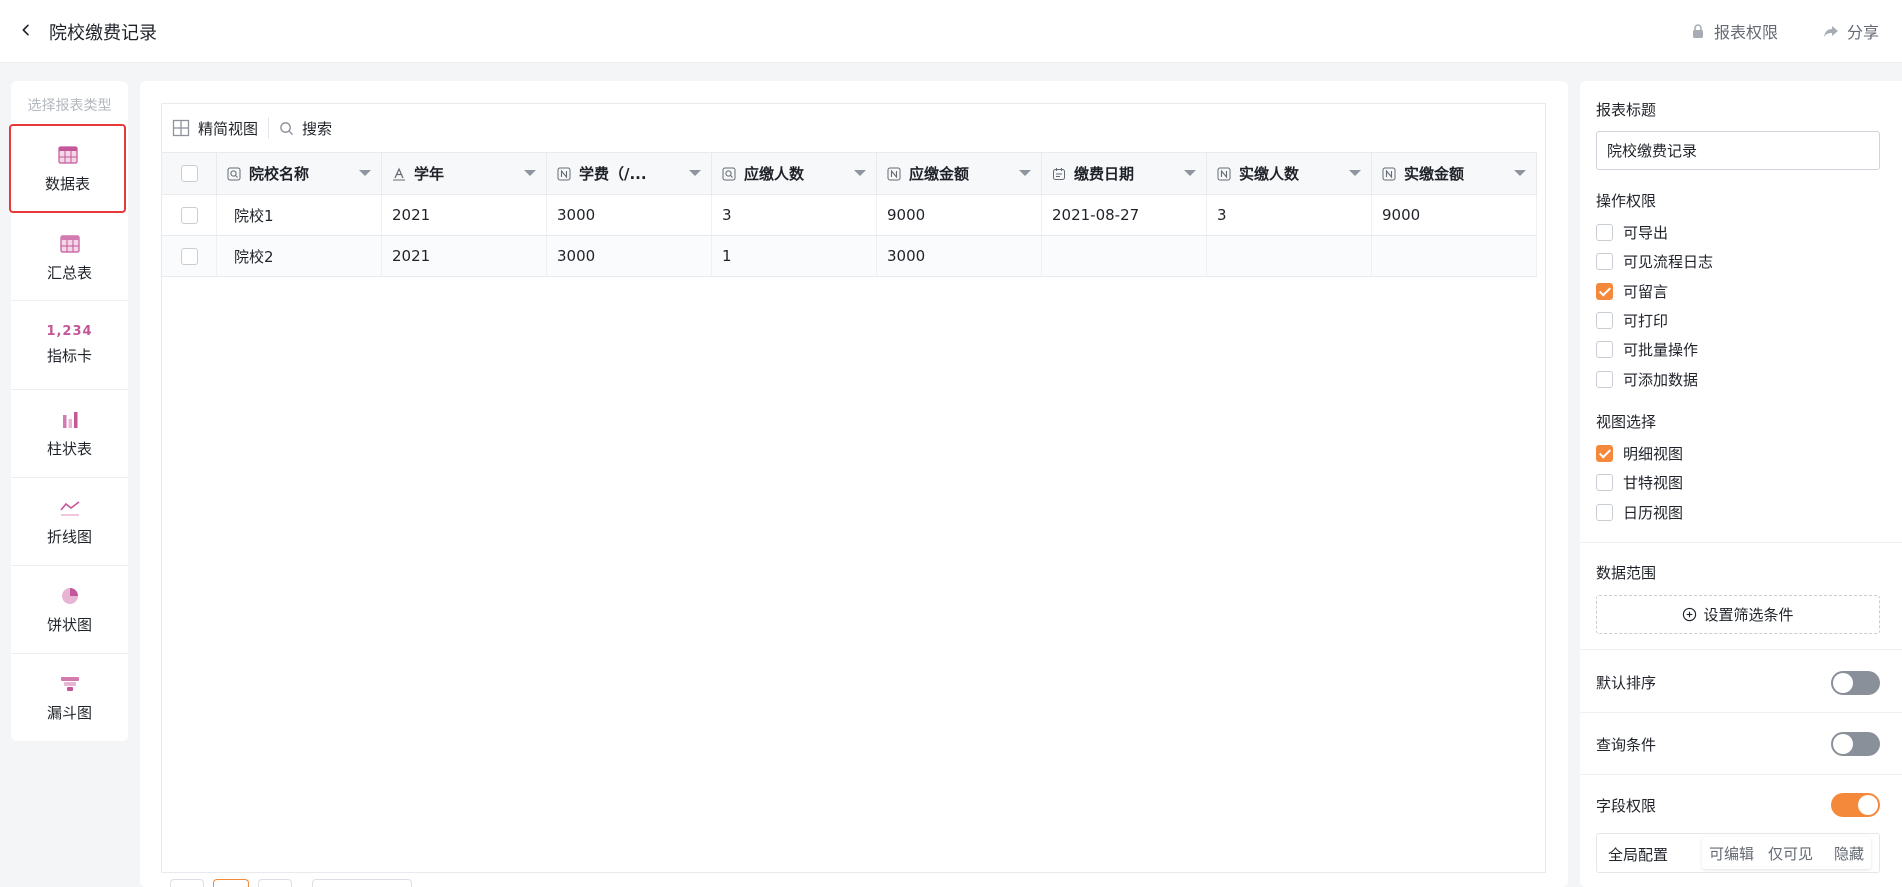 This screenshot has height=887, width=1902. I want to click on report-permission-button: 报表权限, so click(1734, 31).